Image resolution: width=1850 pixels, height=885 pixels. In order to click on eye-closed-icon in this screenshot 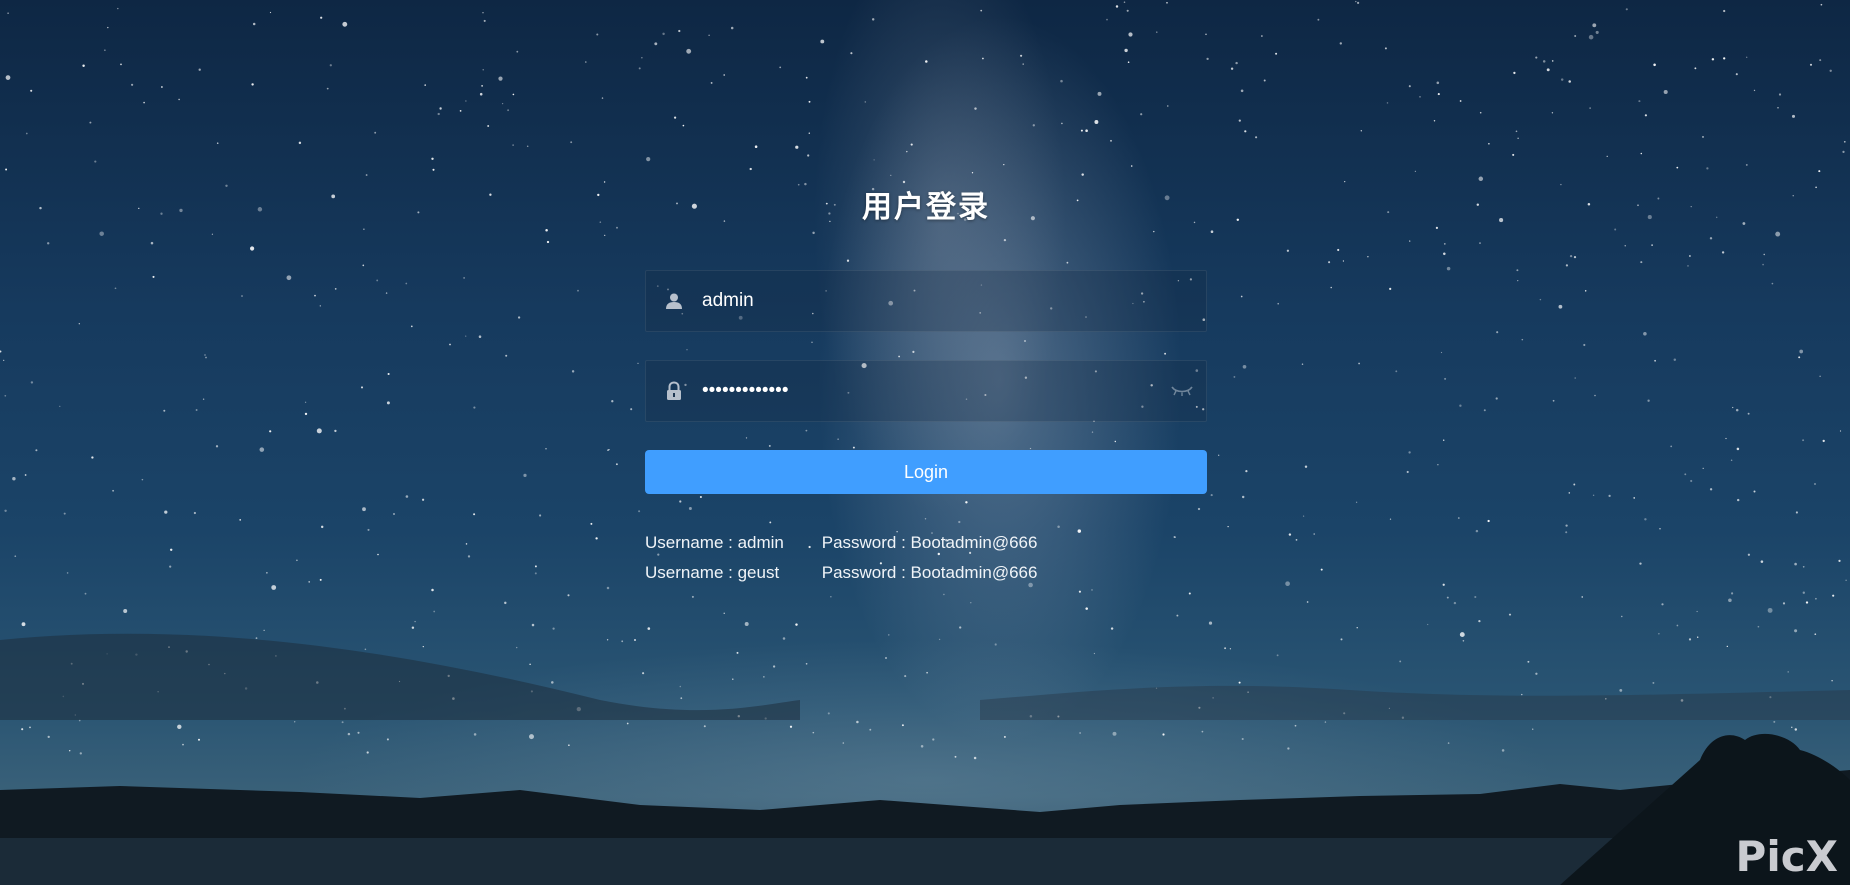, I will do `click(1182, 391)`.